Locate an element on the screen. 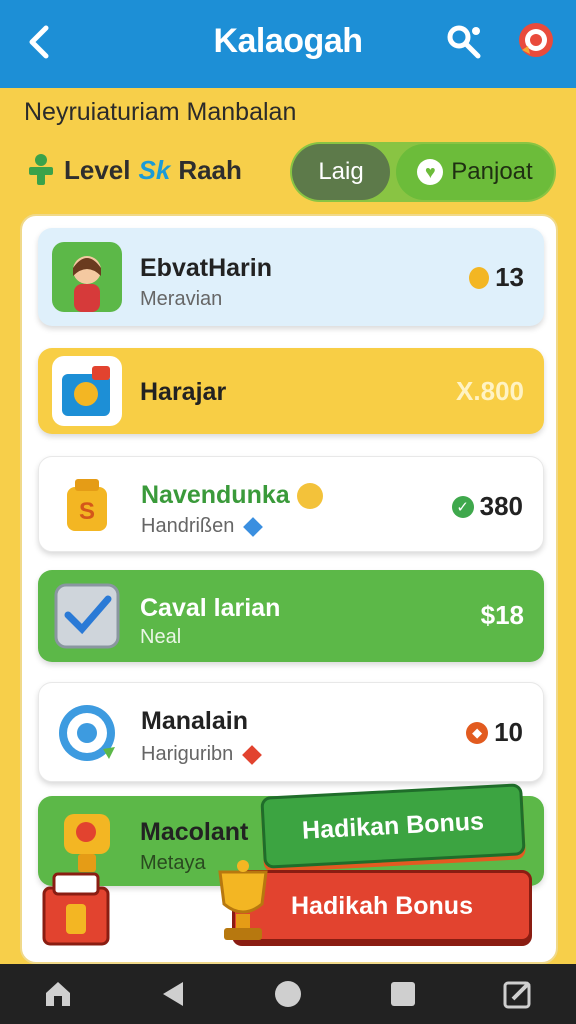 Image resolution: width=576 pixels, height=1024 pixels. value-text: X.800 is located at coordinates (490, 391).